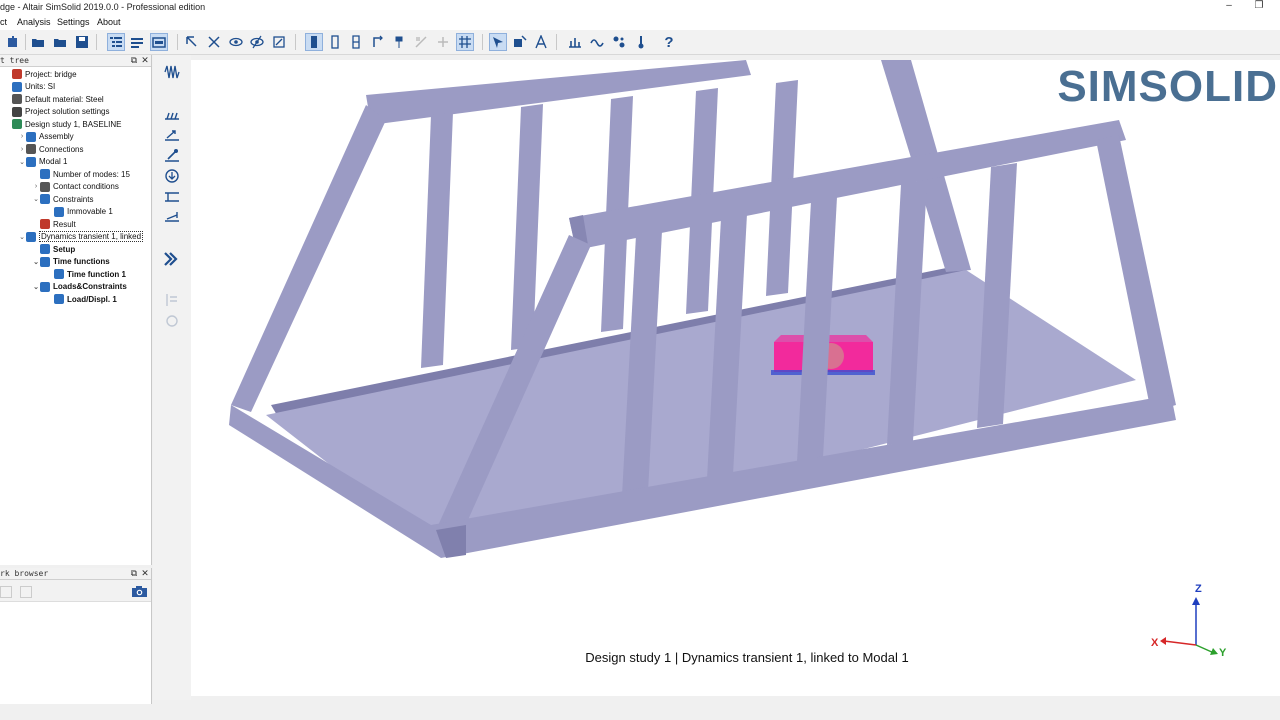 Image resolution: width=1280 pixels, height=720 pixels. Describe the element at coordinates (3, 22) in the screenshot. I see `menu-project: ct` at that location.